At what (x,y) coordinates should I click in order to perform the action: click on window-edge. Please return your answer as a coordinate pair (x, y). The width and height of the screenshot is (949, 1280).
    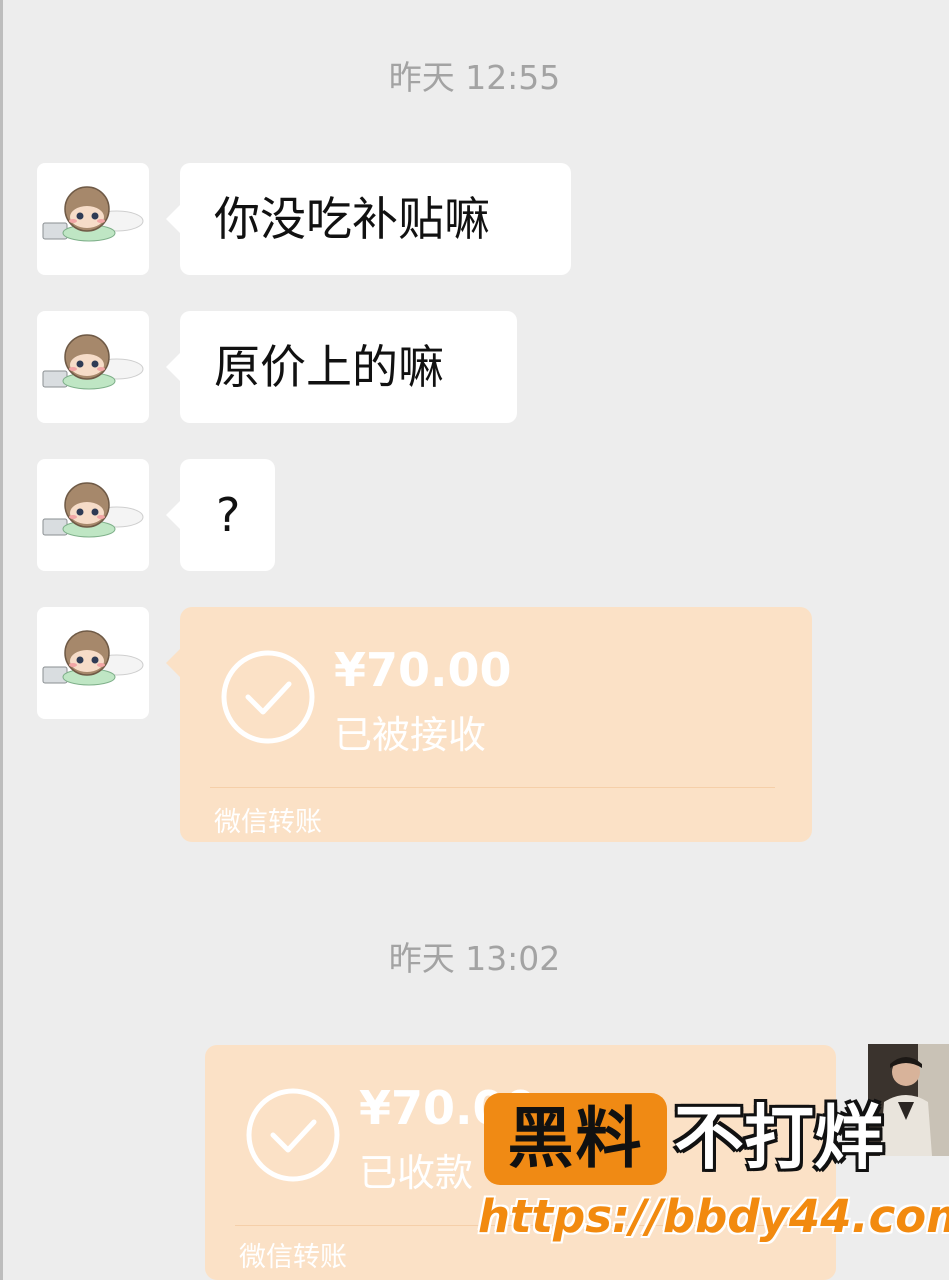
    Looking at the image, I should click on (1, 640).